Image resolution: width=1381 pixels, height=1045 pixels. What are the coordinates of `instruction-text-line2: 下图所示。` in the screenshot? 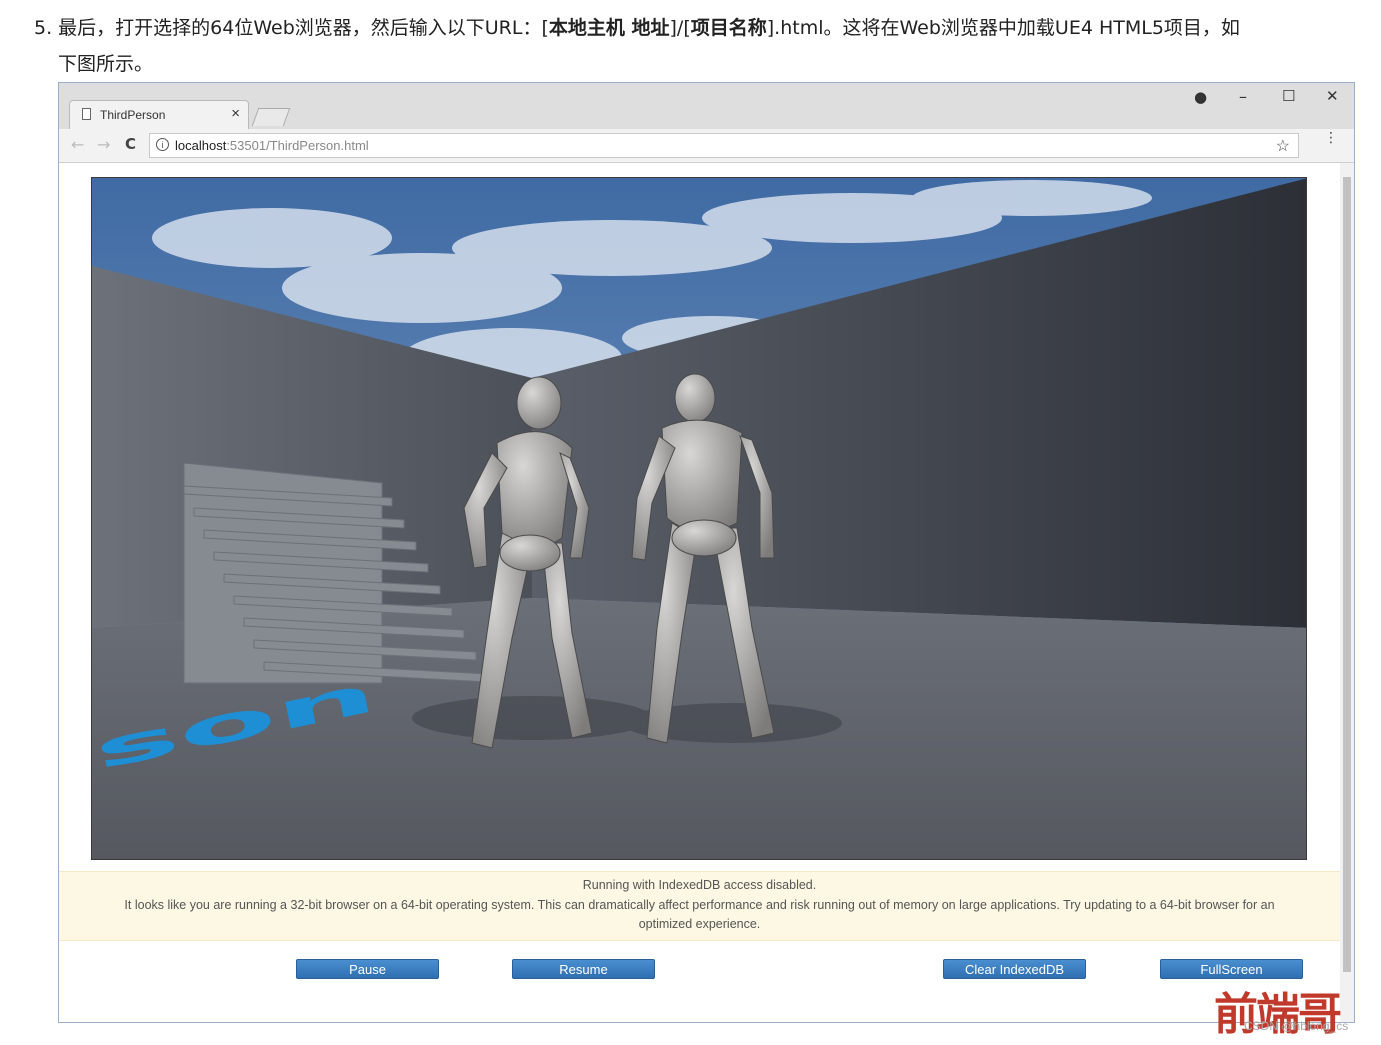 It's located at (106, 64).